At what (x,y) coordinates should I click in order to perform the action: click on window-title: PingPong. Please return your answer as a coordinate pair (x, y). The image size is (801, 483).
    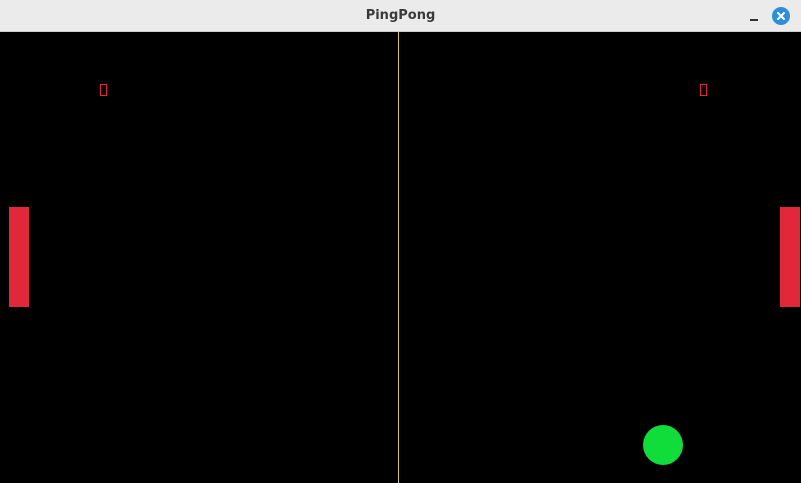
    Looking at the image, I should click on (400, 15).